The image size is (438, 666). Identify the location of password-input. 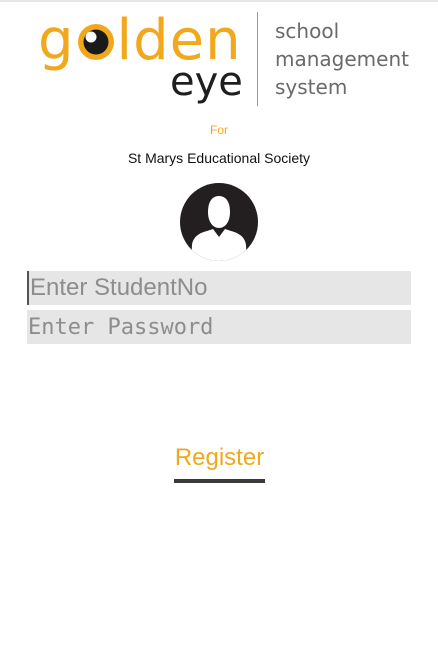
(219, 327).